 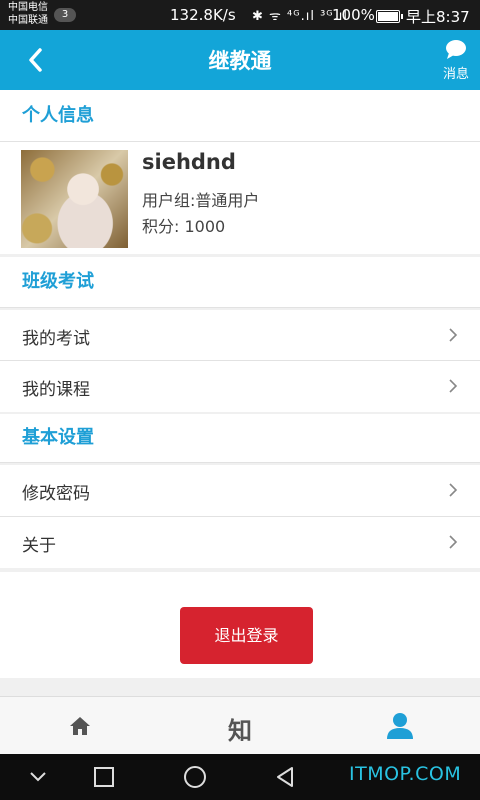 I want to click on carrier-names: 中国电信 中国联通, so click(x=28, y=14).